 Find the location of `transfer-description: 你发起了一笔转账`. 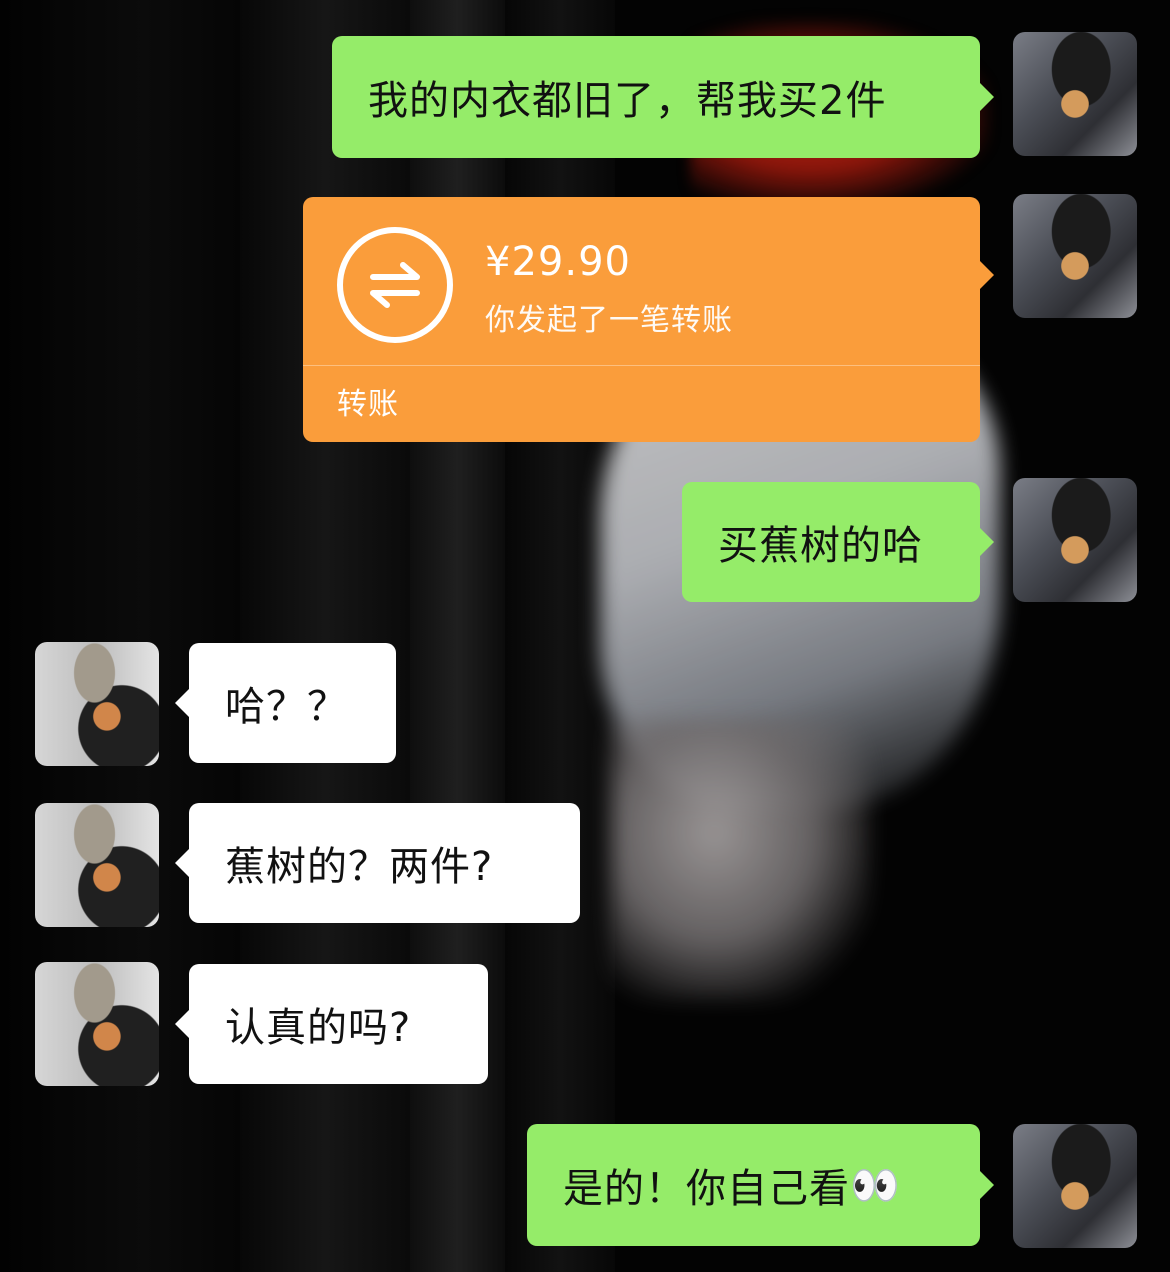

transfer-description: 你发起了一笔转账 is located at coordinates (609, 320).